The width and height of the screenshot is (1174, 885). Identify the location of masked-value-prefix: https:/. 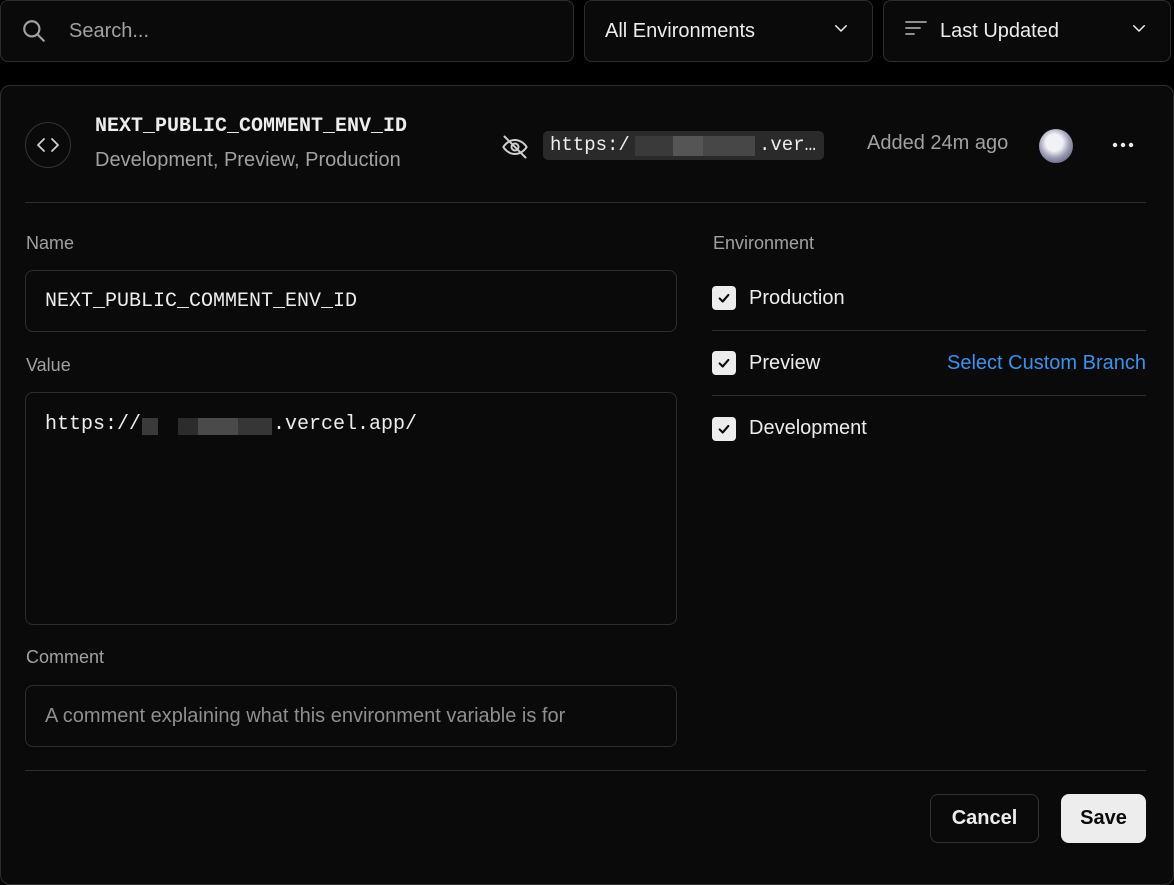
(590, 145).